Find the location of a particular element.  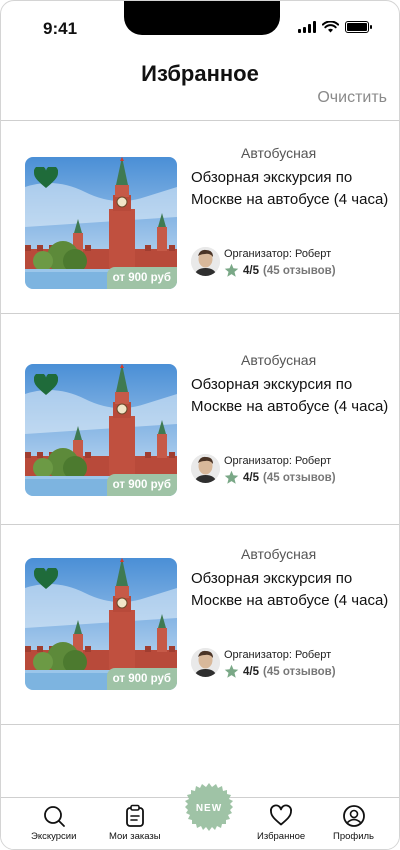

nav-label: Профиль is located at coordinates (354, 836).